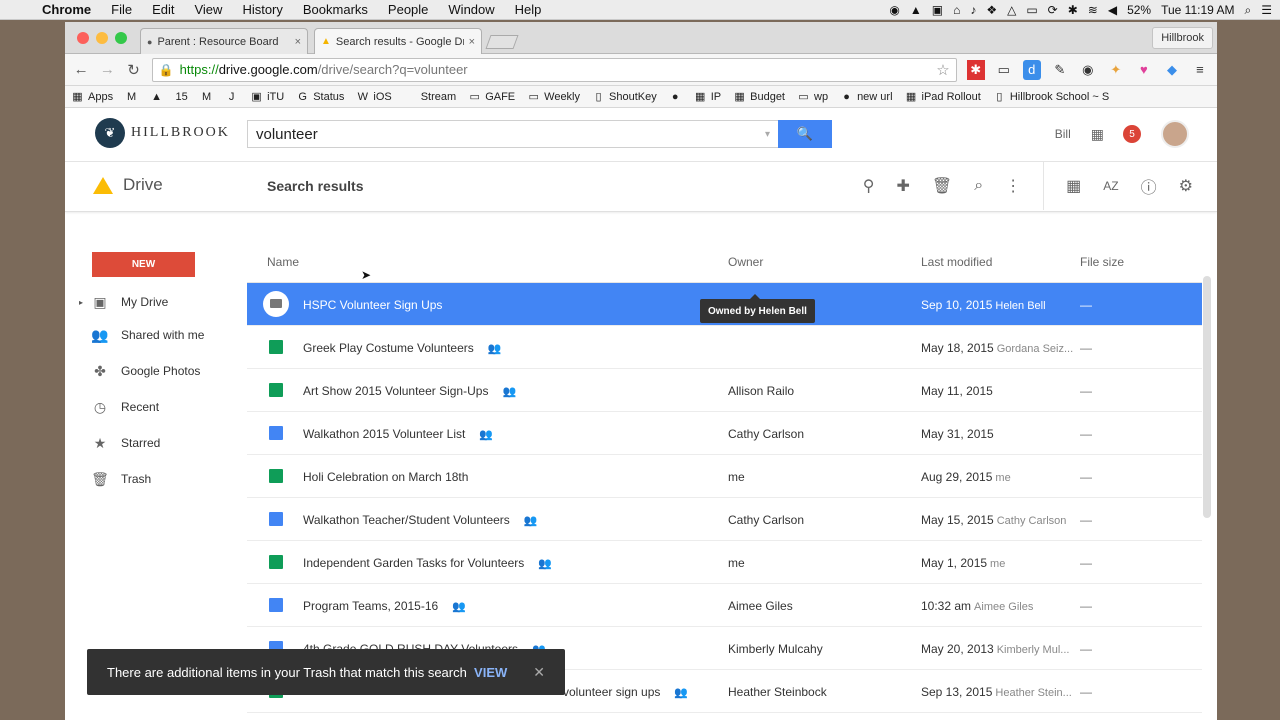 This screenshot has height=720, width=1280. What do you see at coordinates (409, 391) in the screenshot?
I see `file-name: Art Show 2015 Volunteer Sign-Ups 👥` at bounding box center [409, 391].